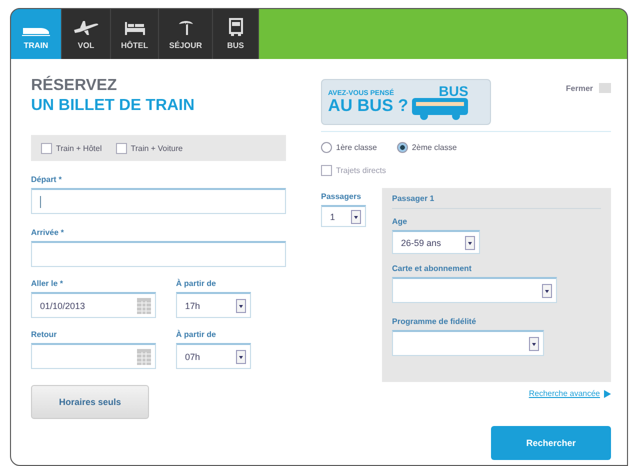 This screenshot has width=630, height=466. Describe the element at coordinates (436, 242) in the screenshot. I see `dropdown: 26-59 ans` at that location.